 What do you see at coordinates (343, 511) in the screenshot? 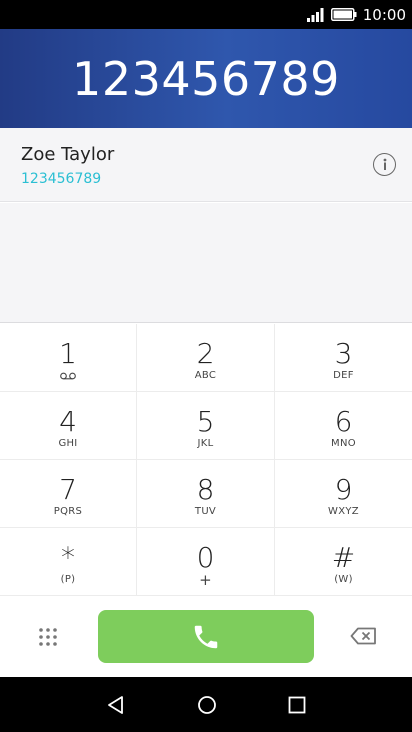
I see `key-letters: WXYZ` at bounding box center [343, 511].